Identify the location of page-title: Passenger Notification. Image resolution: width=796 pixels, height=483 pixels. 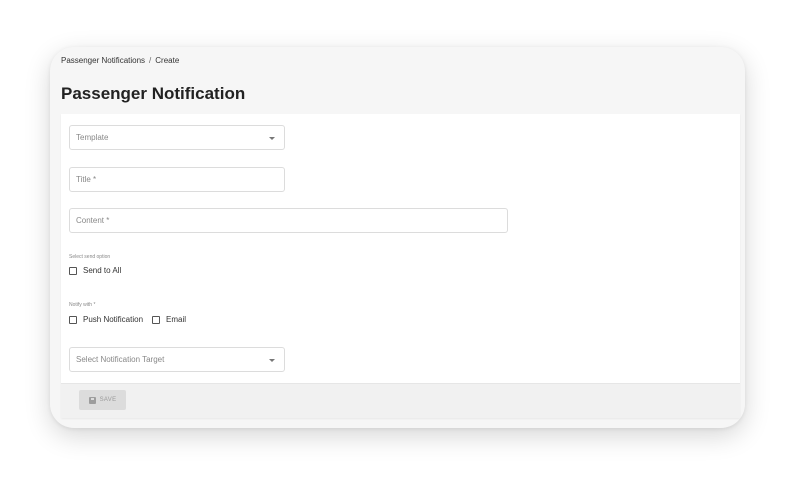
(153, 93).